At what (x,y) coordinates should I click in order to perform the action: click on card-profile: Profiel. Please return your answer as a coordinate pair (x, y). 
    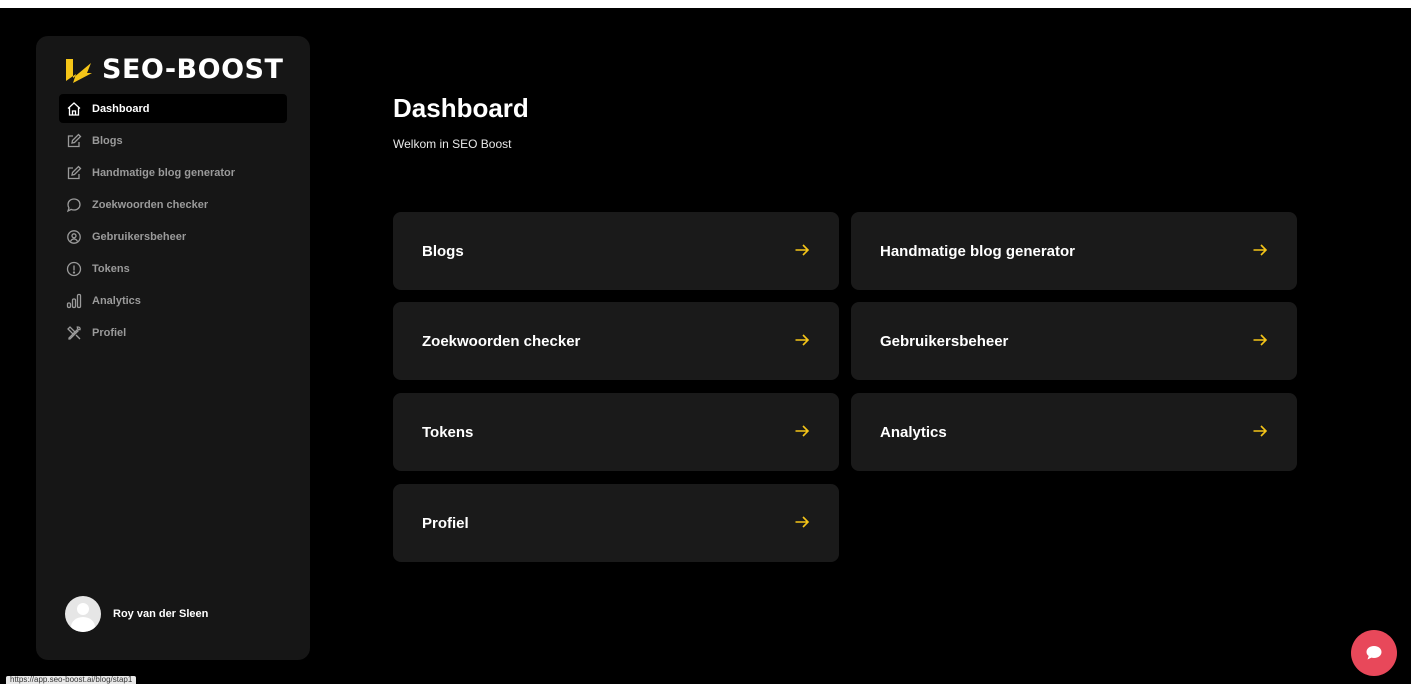
    Looking at the image, I should click on (616, 523).